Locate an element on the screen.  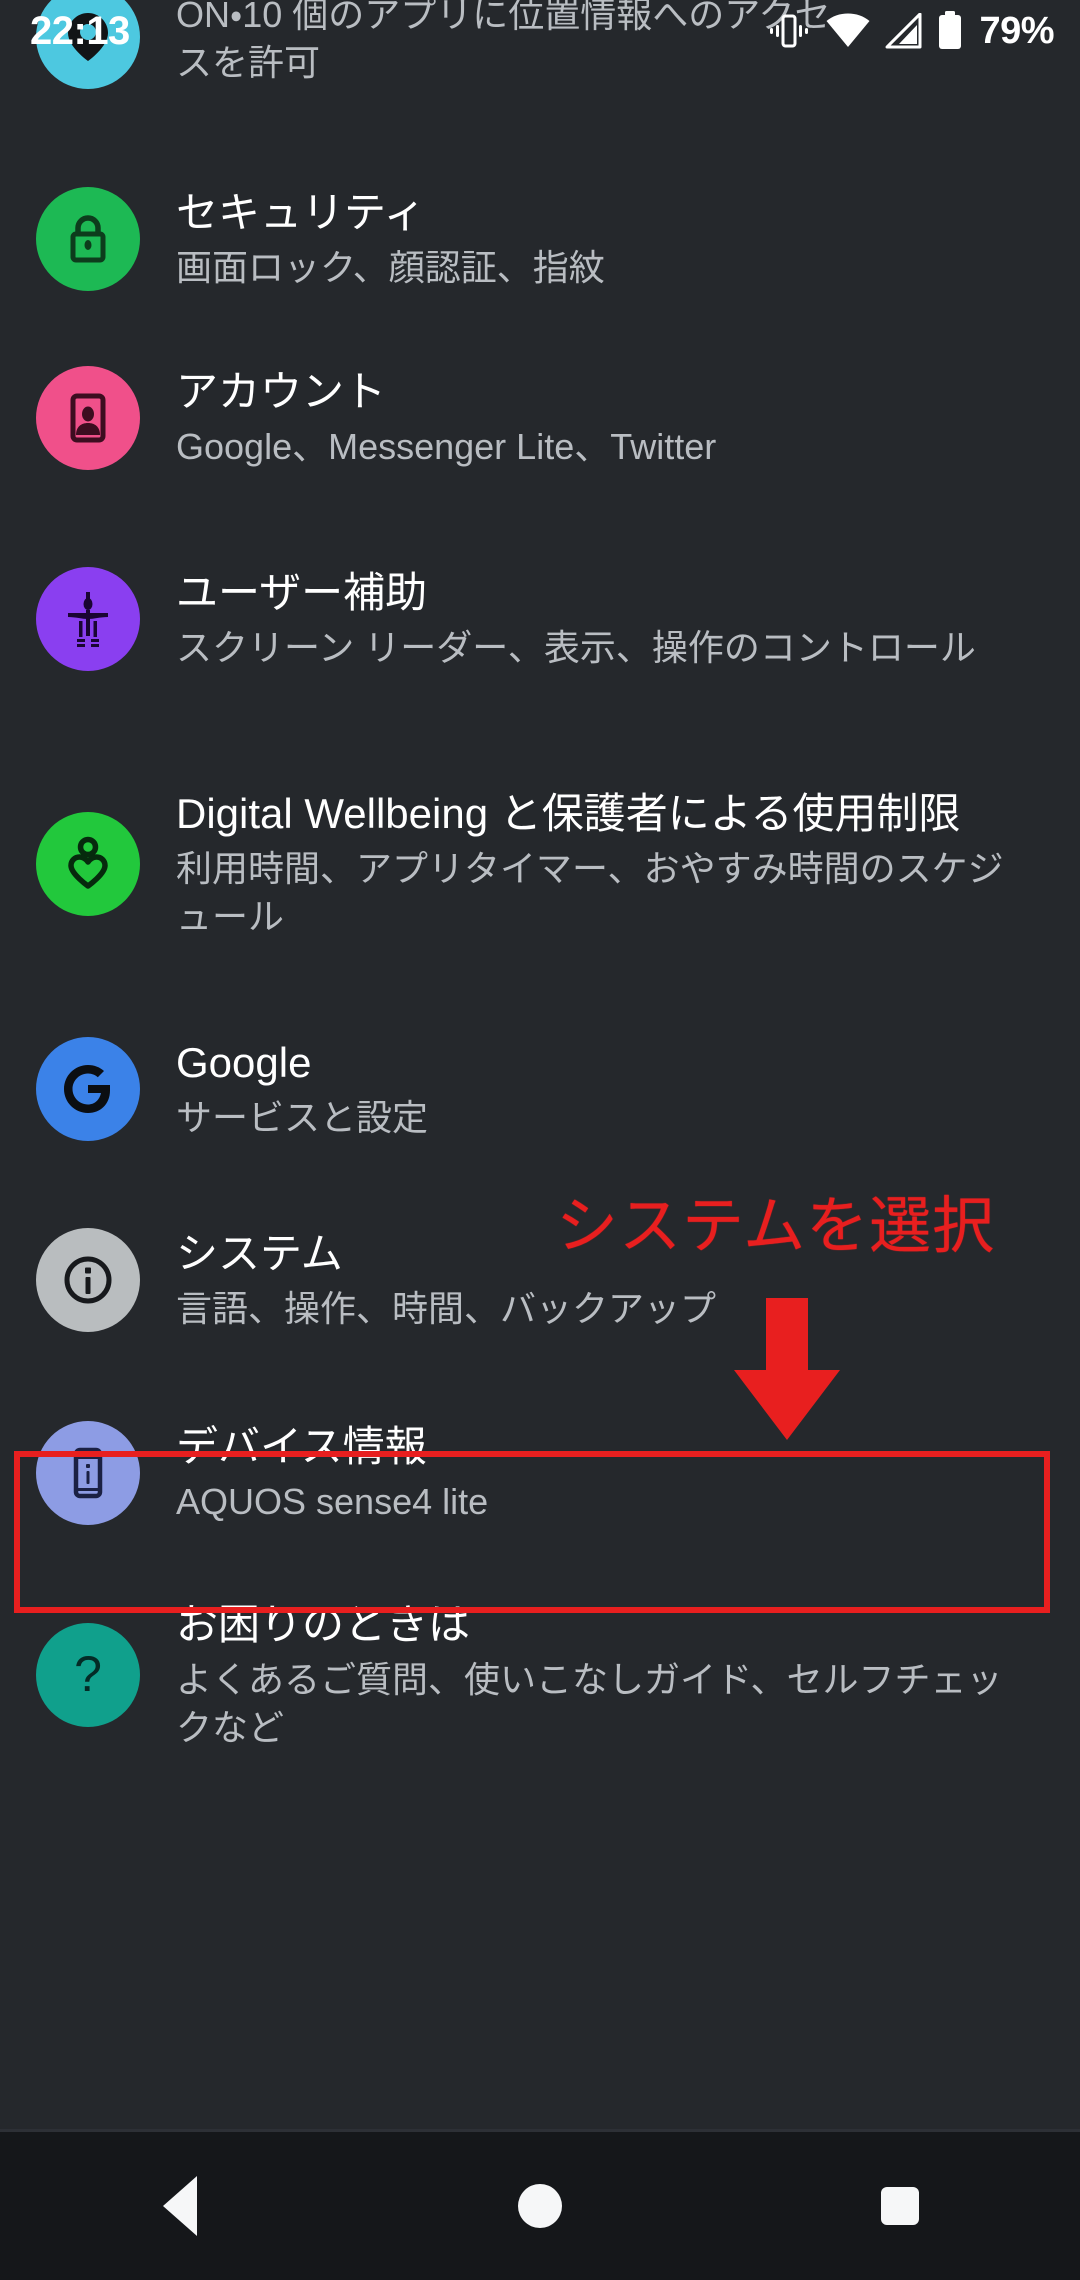
info-circle-glyph is located at coordinates (88, 1280).